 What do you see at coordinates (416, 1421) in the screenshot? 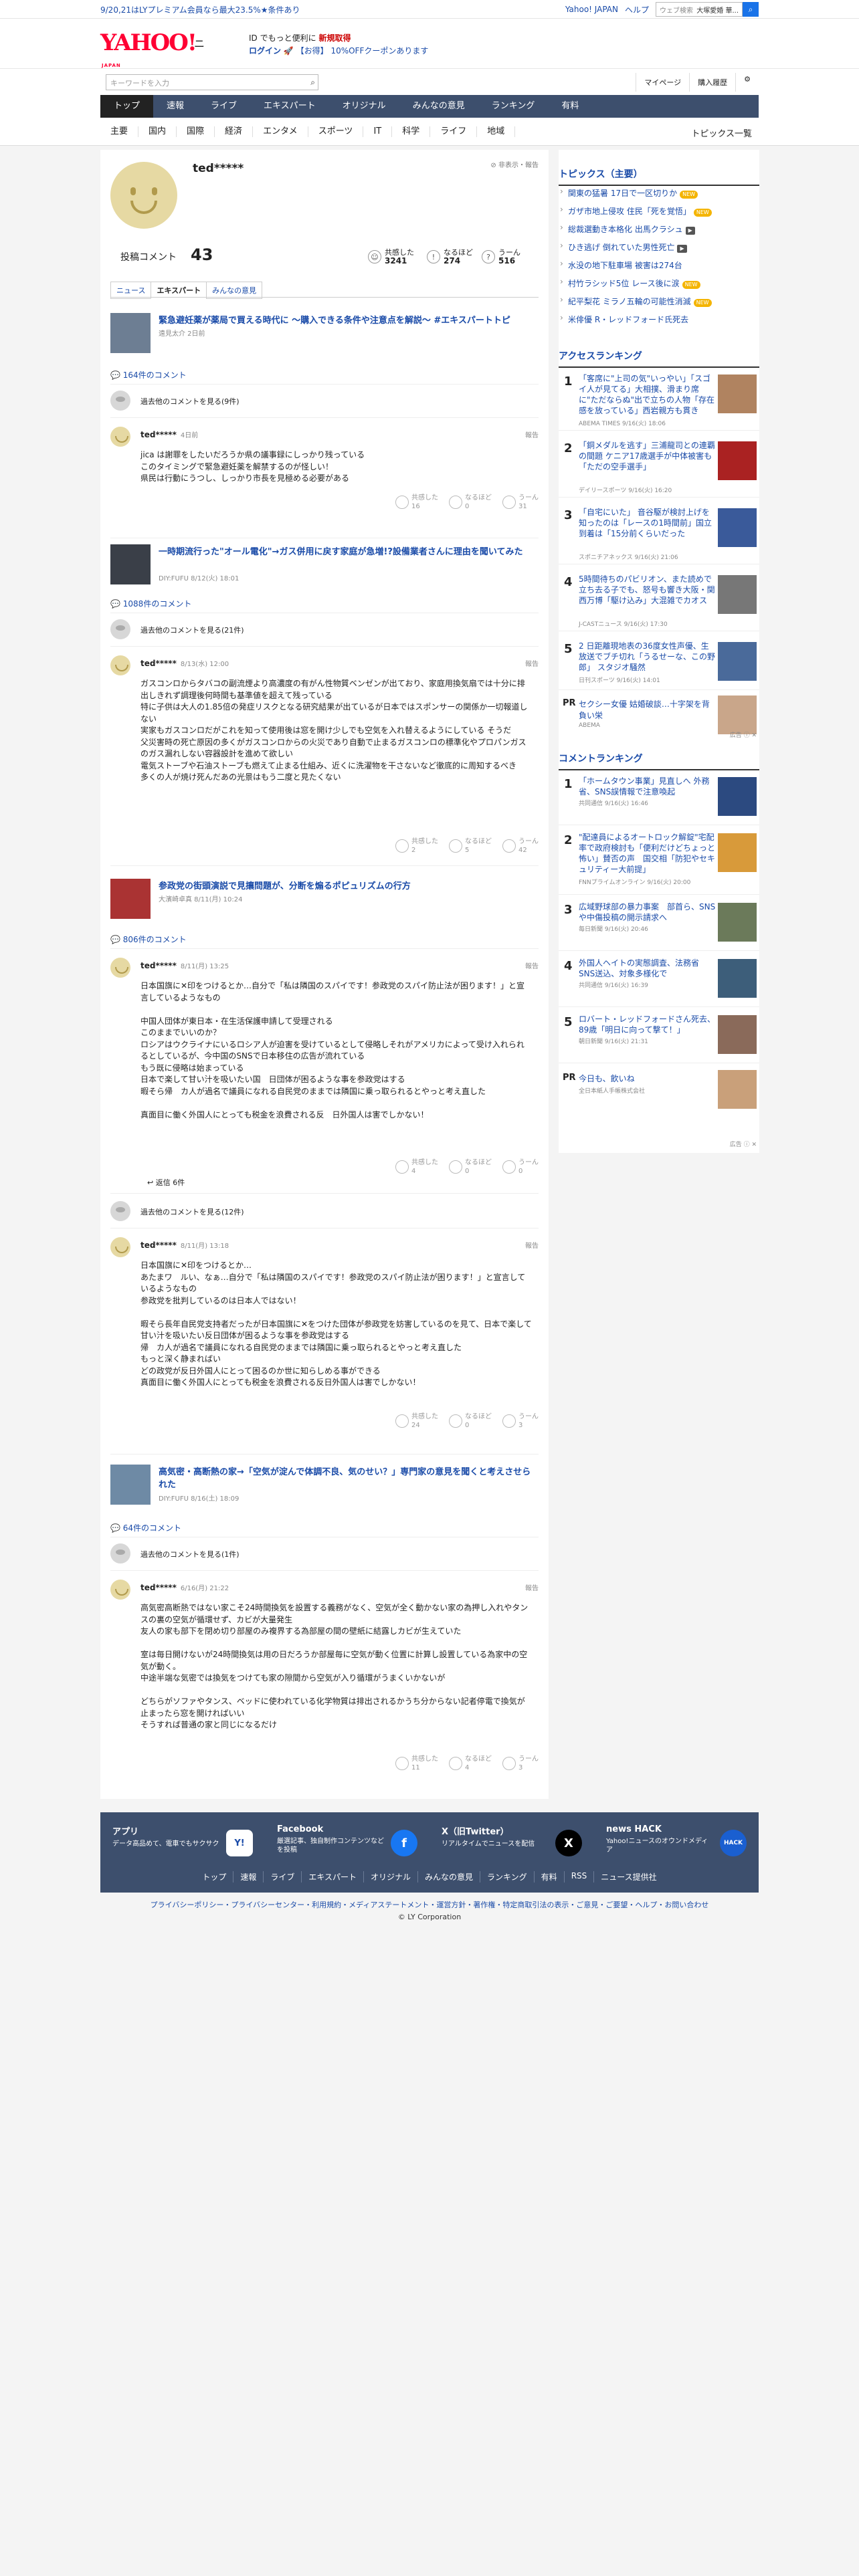
I see `empathy-button: 共感した 24` at bounding box center [416, 1421].